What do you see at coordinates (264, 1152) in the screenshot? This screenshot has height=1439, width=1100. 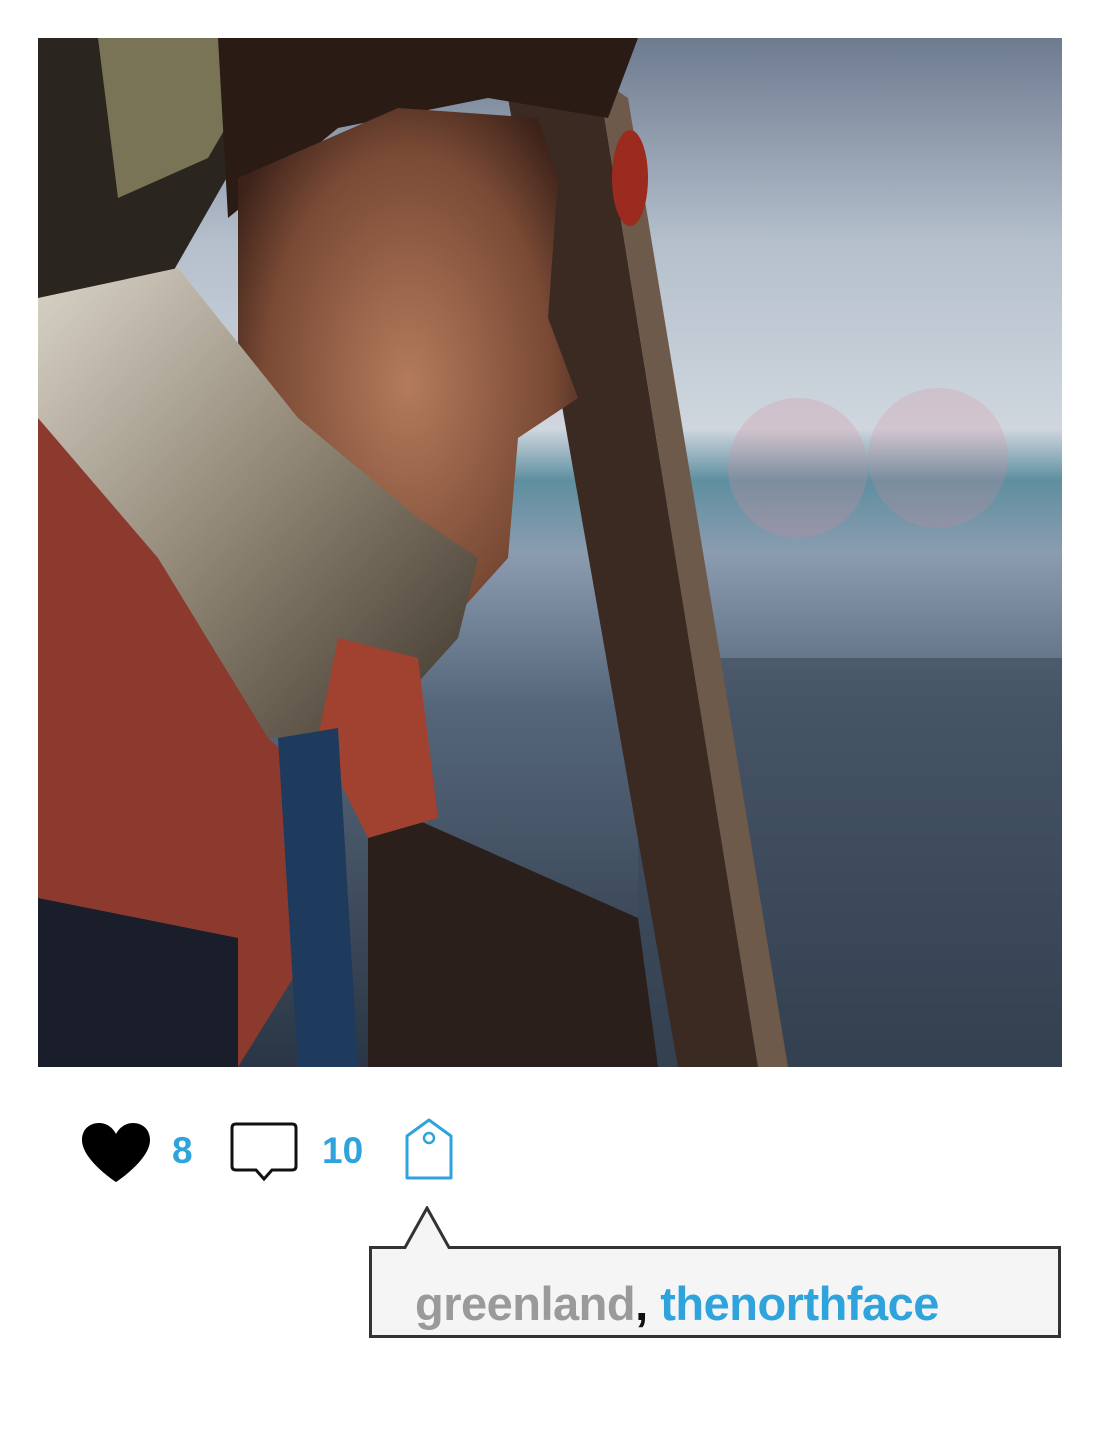 I see `speech-bubble-icon` at bounding box center [264, 1152].